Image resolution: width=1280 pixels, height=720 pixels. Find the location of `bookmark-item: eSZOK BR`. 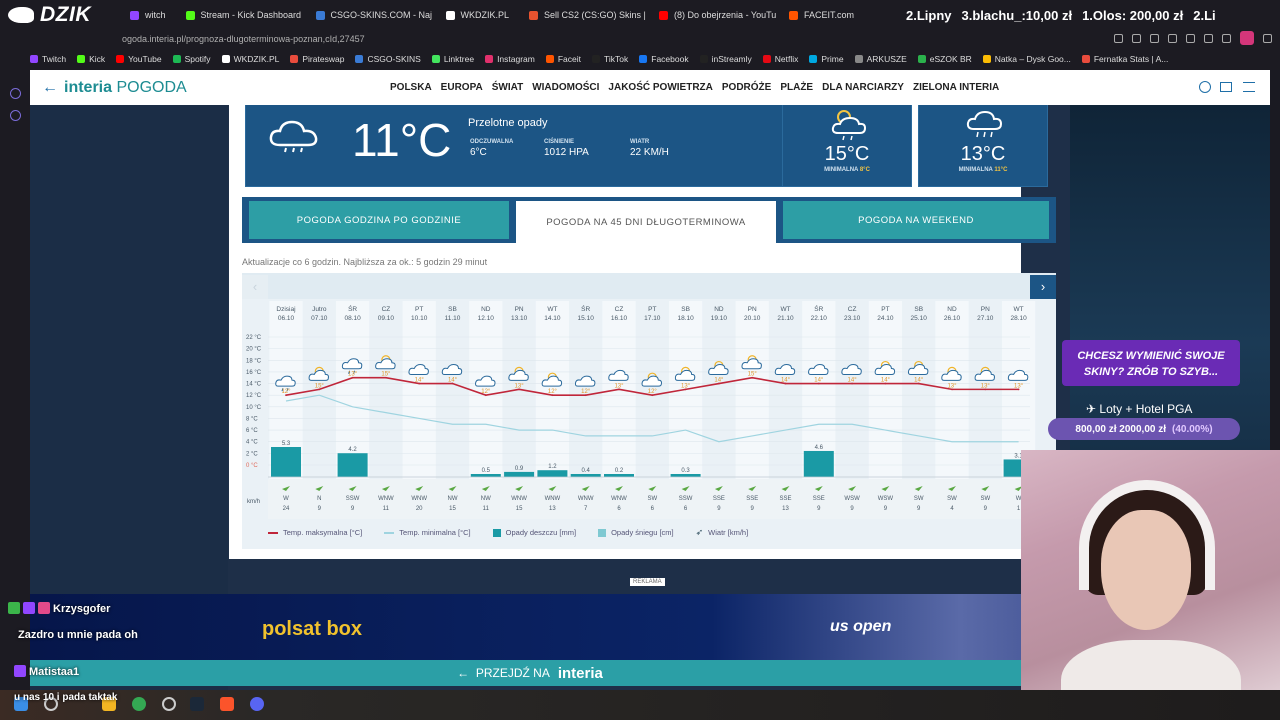

bookmark-item: eSZOK BR is located at coordinates (944, 59).